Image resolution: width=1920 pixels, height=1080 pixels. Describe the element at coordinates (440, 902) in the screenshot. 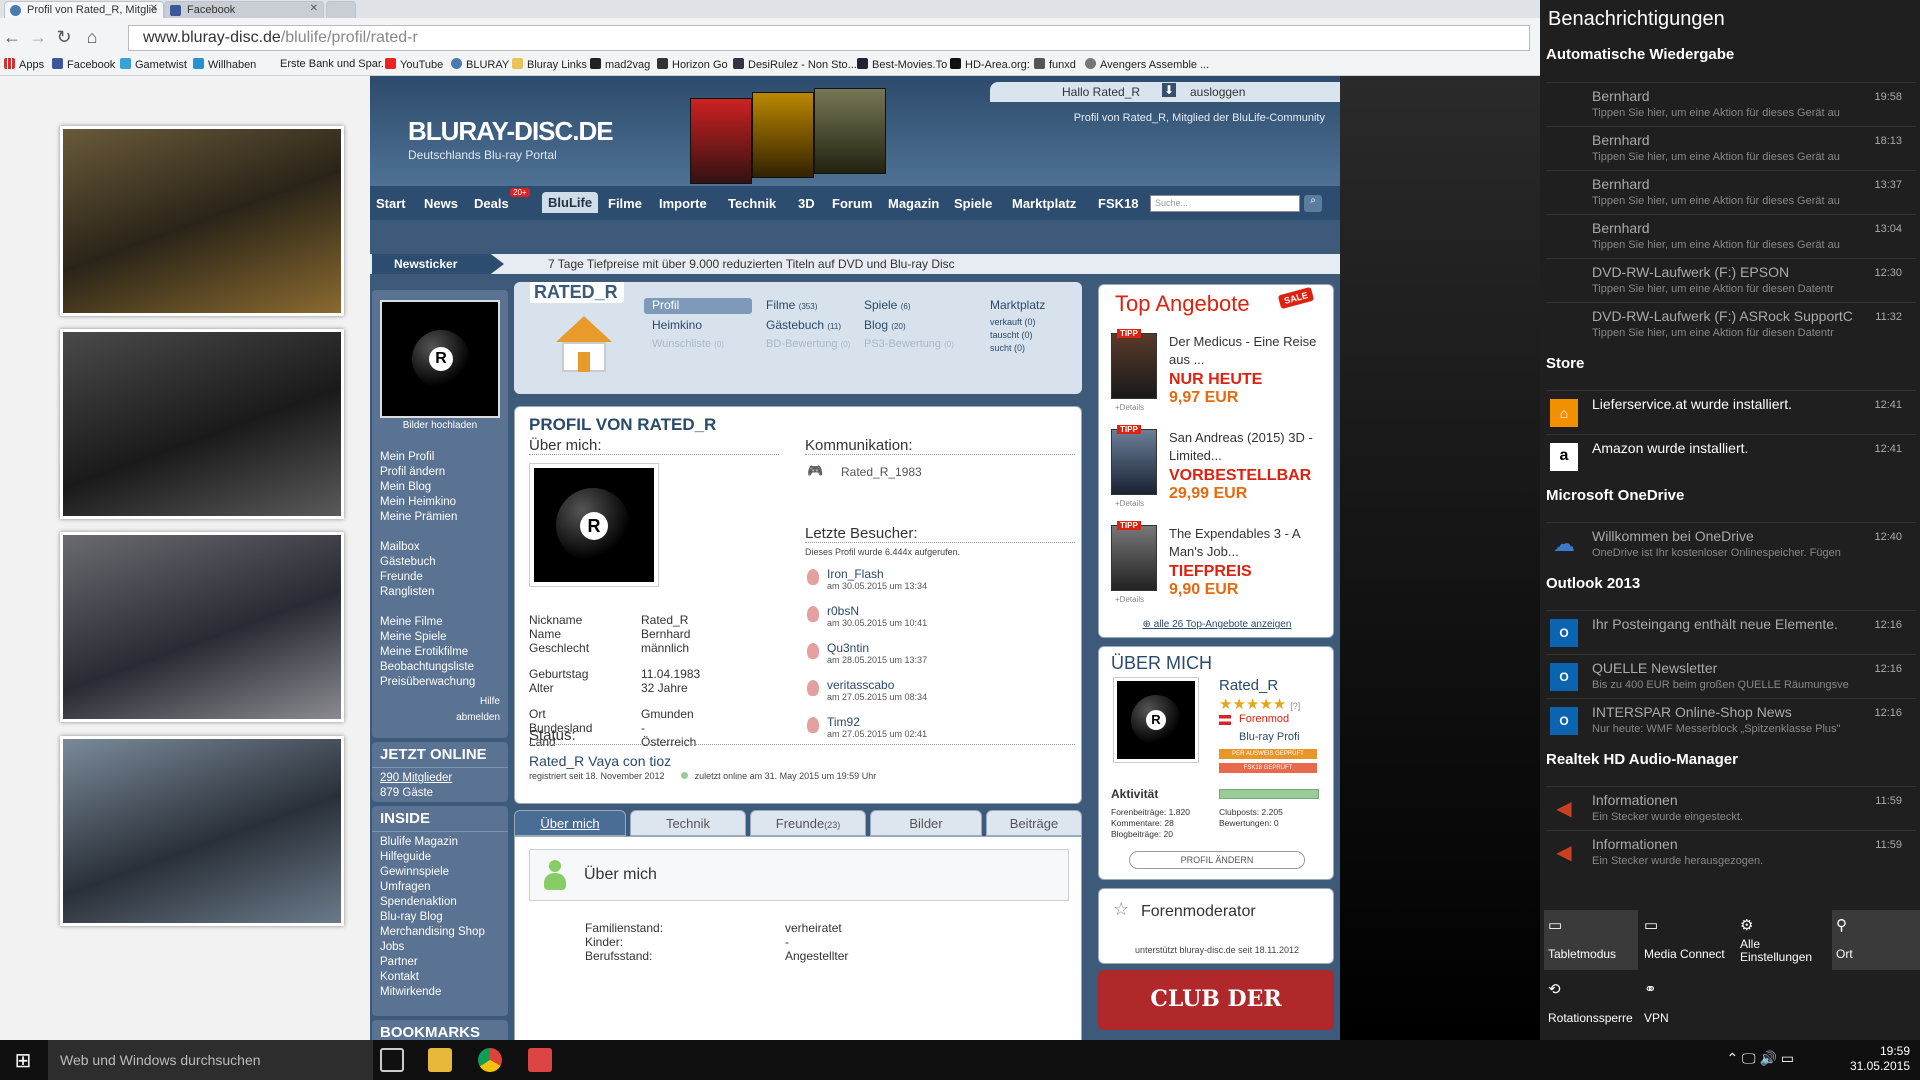

I see `inside-link: Spendenaktion` at that location.